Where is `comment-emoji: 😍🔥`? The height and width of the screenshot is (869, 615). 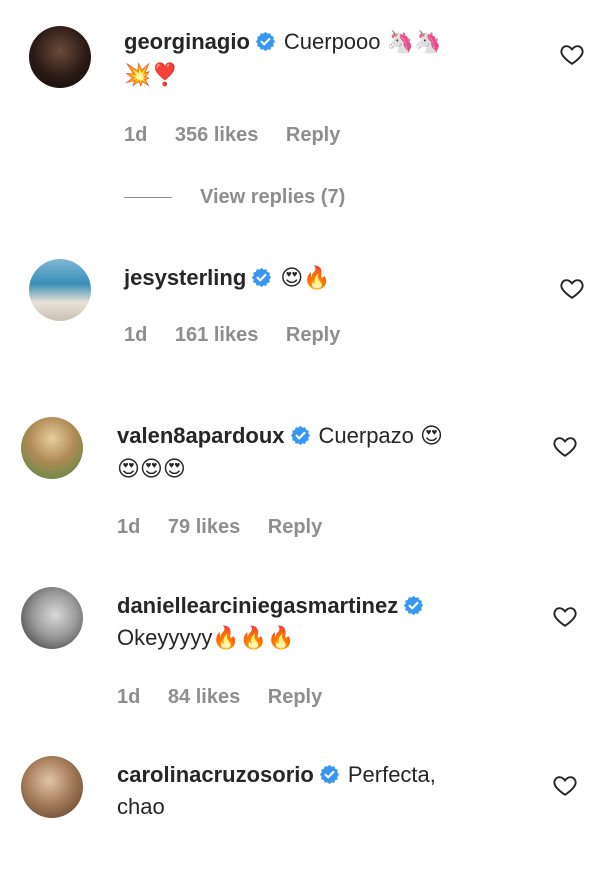
comment-emoji: 😍🔥 is located at coordinates (305, 278).